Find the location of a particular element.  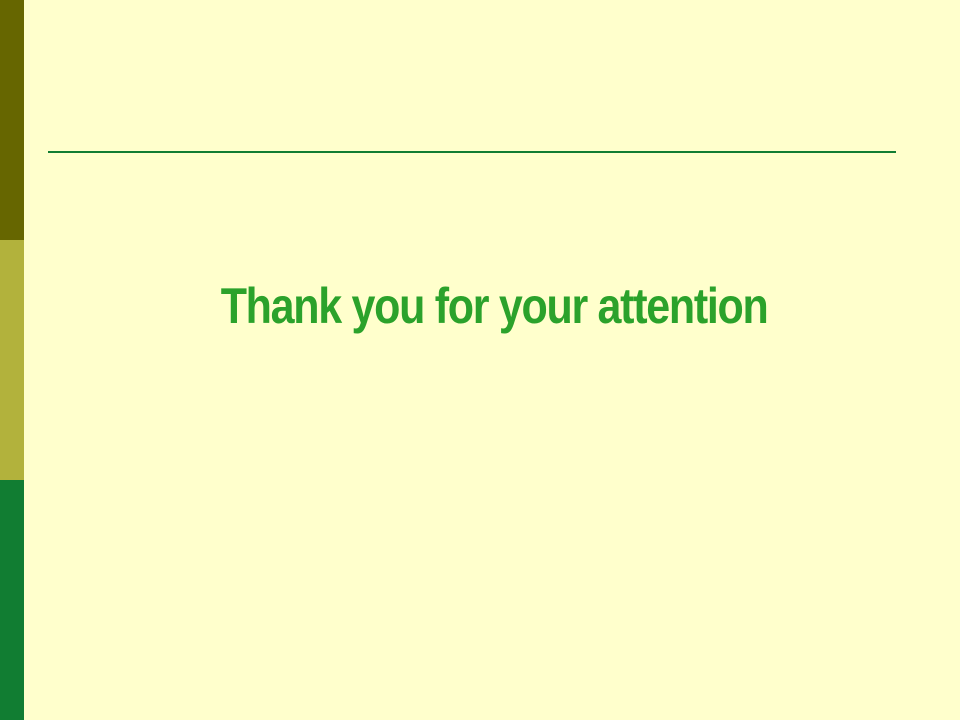

side-bar-middle-segment is located at coordinates (12, 360).